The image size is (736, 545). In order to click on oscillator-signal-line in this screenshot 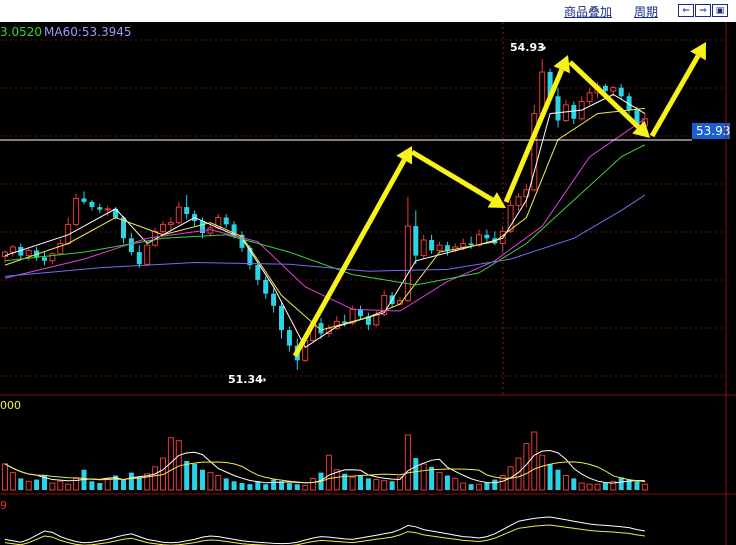, I will do `click(324, 534)`.